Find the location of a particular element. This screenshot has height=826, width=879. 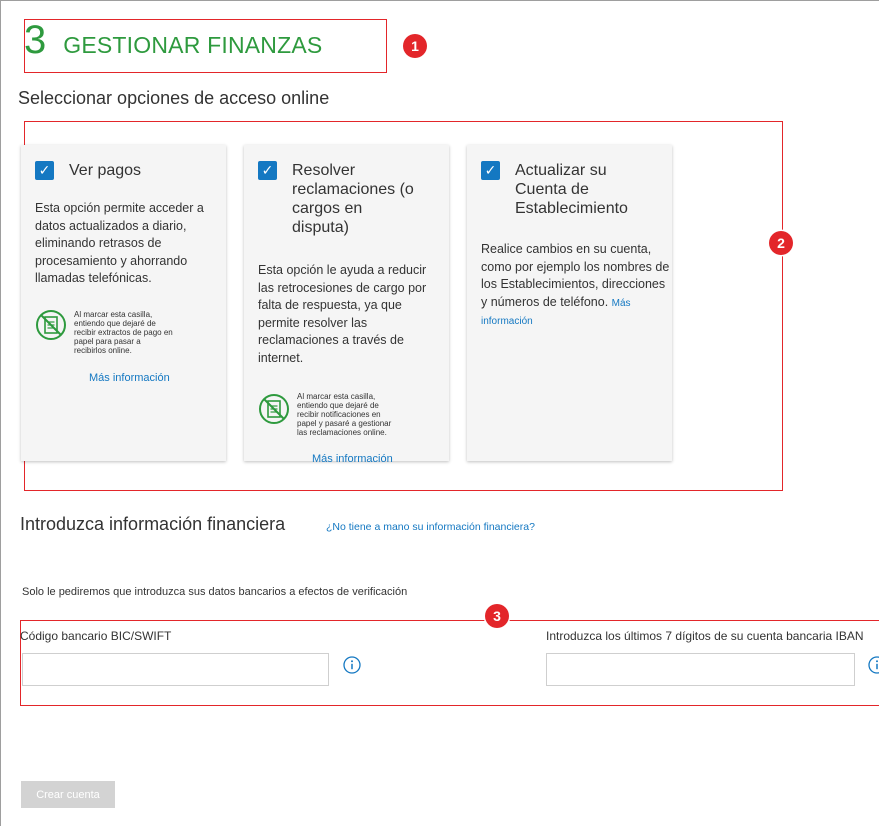

bic-label: Código bancario BIC/SWIFT is located at coordinates (96, 636).